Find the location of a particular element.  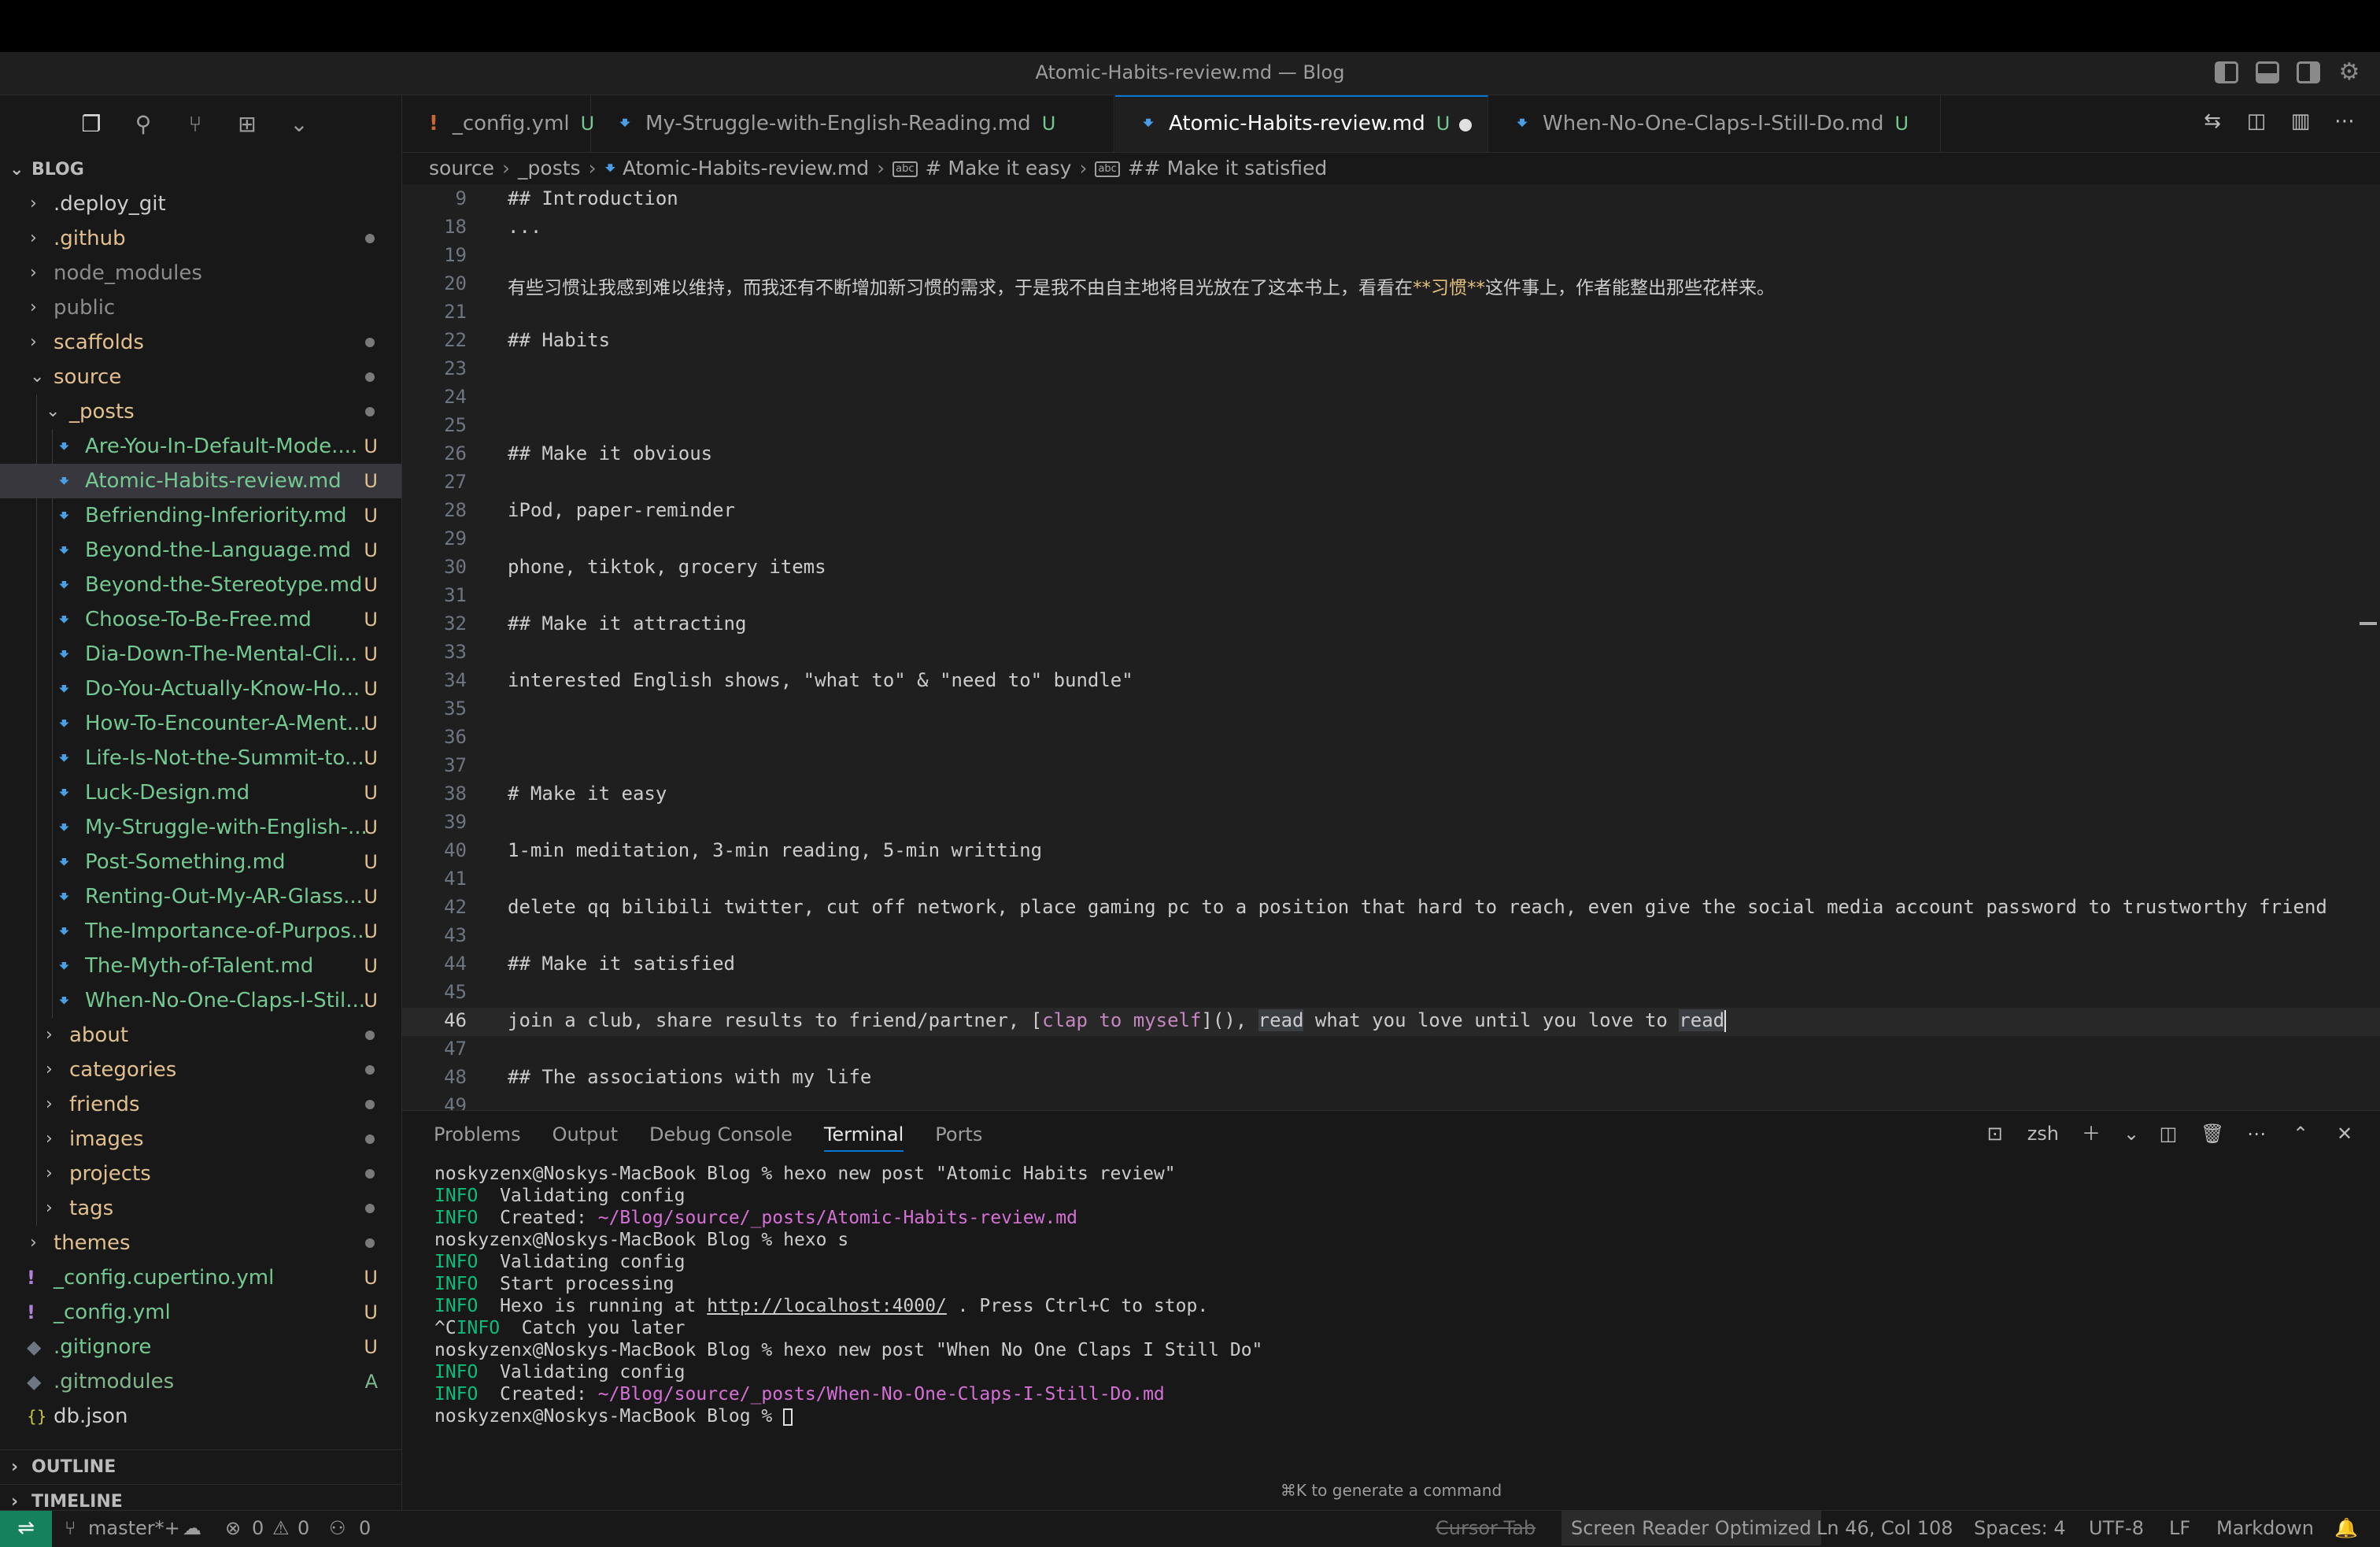

extensions-icon: ⊞ is located at coordinates (247, 124).